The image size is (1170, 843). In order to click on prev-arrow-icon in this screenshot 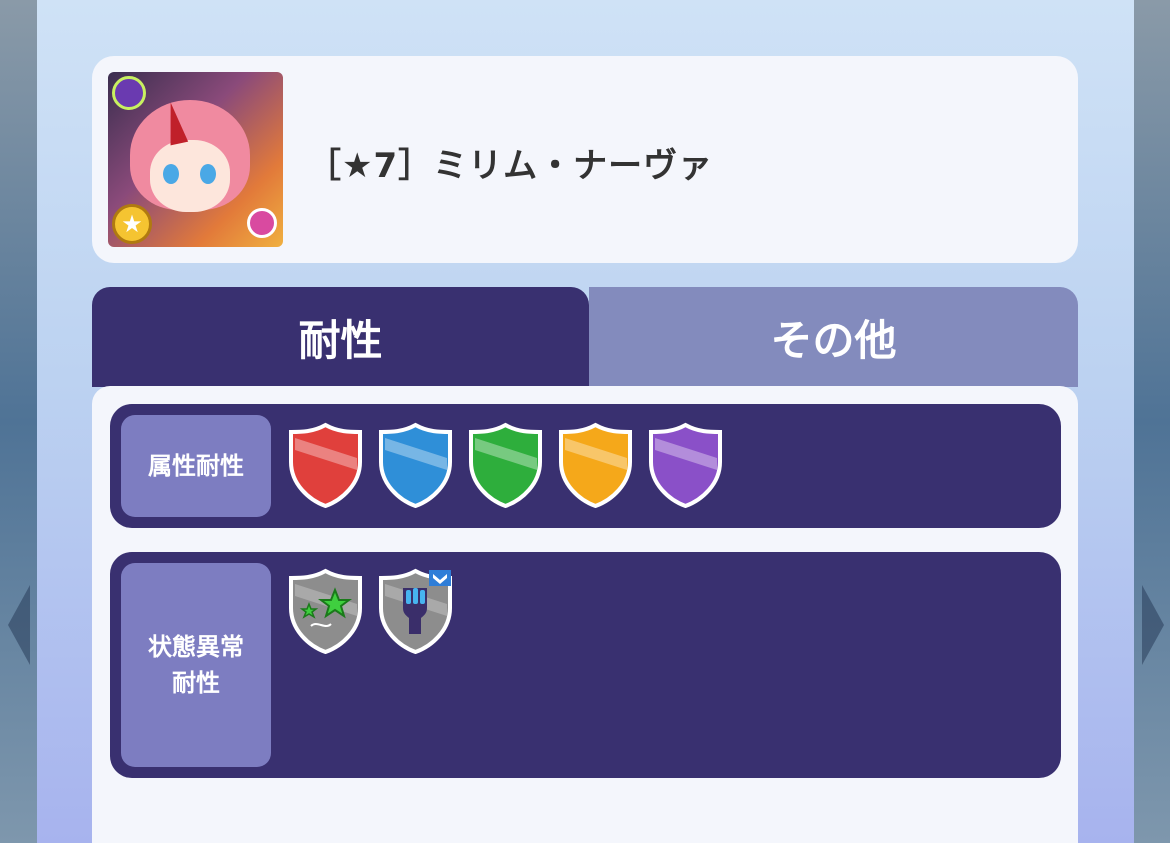, I will do `click(19, 625)`.